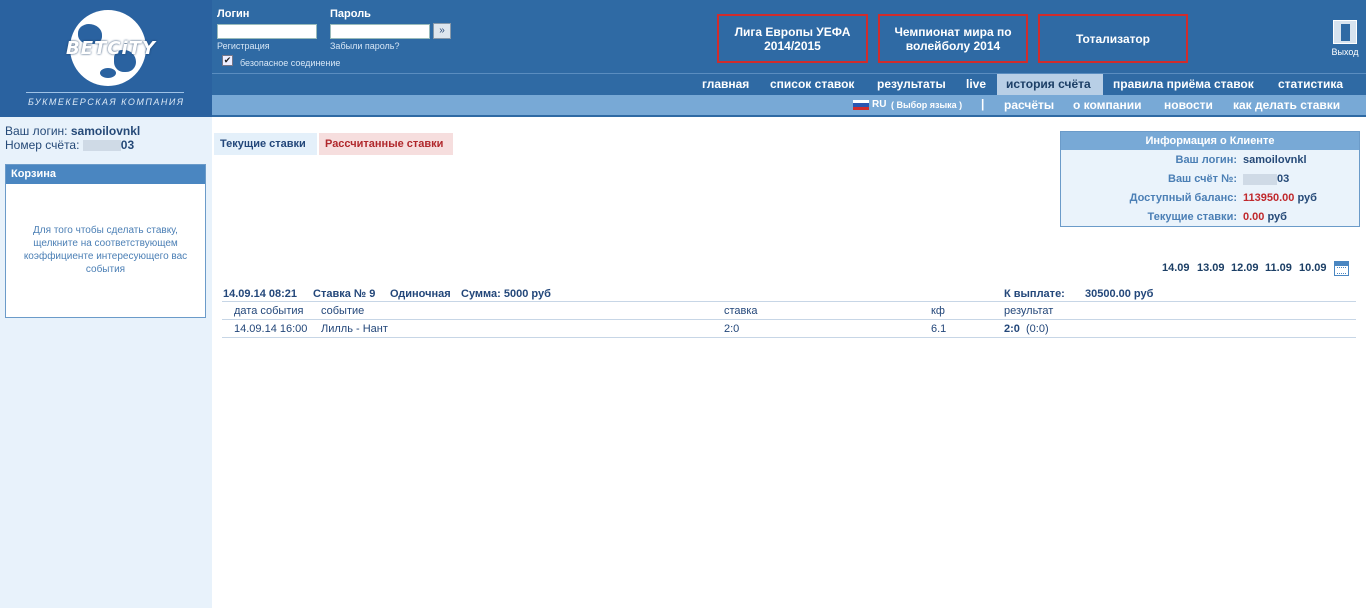 The width and height of the screenshot is (1366, 608). I want to click on nav-news: новости, so click(1188, 105).